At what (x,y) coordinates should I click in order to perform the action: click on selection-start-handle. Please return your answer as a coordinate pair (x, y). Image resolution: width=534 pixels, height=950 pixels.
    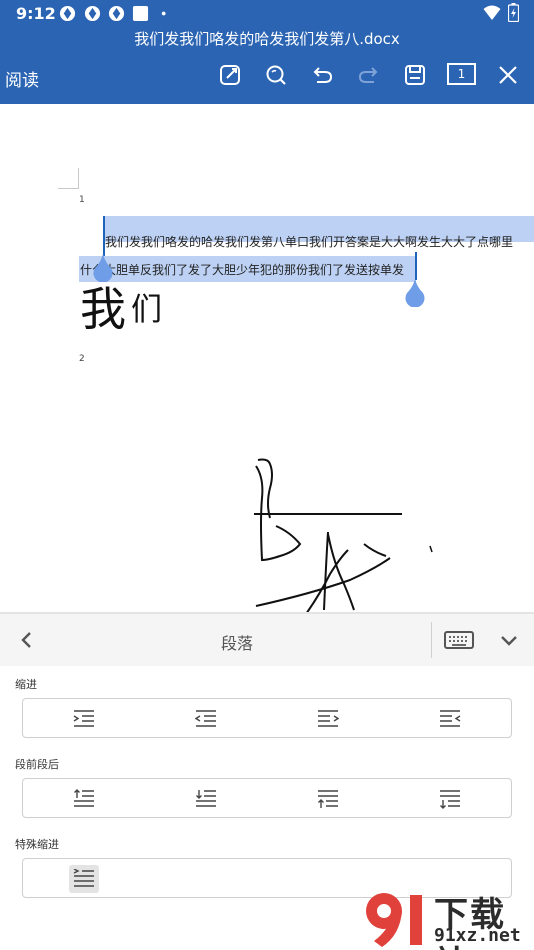
    Looking at the image, I should click on (103, 268).